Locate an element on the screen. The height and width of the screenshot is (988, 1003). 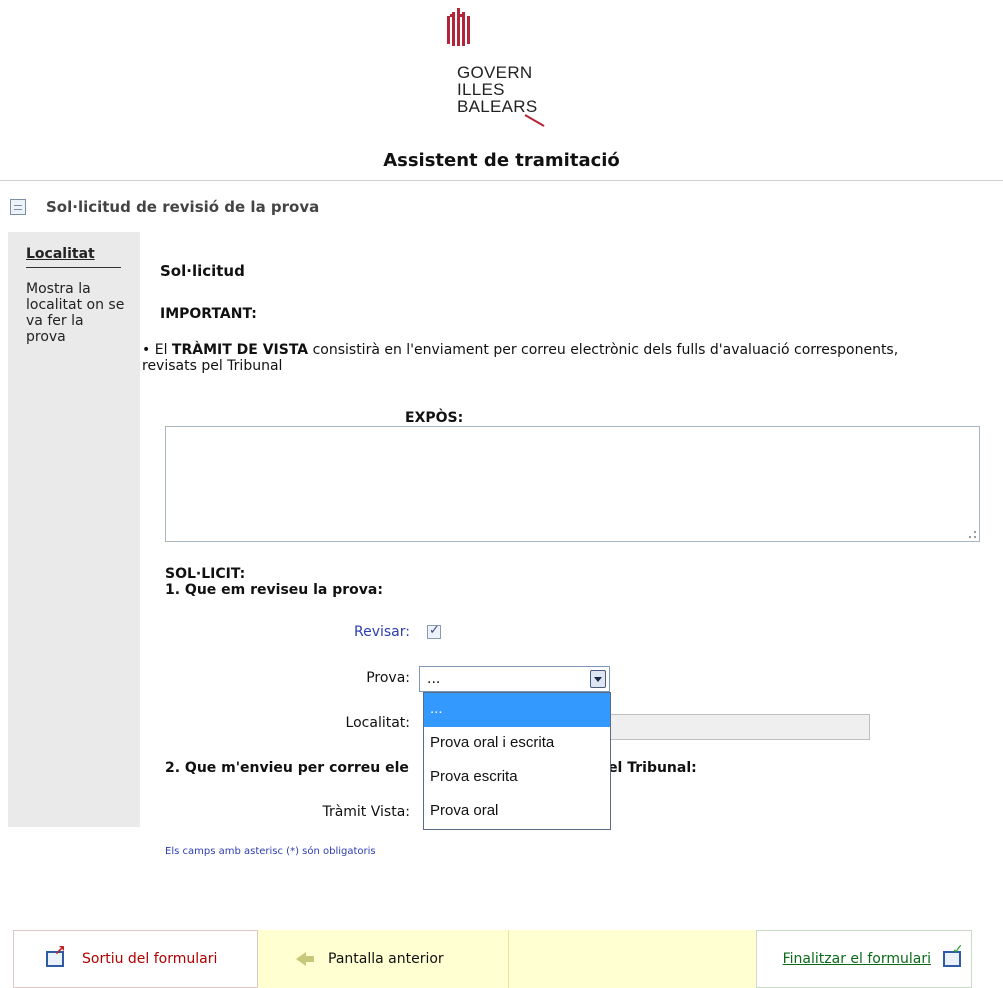
previous-screen-button: Pantalla anterior is located at coordinates (383, 959).